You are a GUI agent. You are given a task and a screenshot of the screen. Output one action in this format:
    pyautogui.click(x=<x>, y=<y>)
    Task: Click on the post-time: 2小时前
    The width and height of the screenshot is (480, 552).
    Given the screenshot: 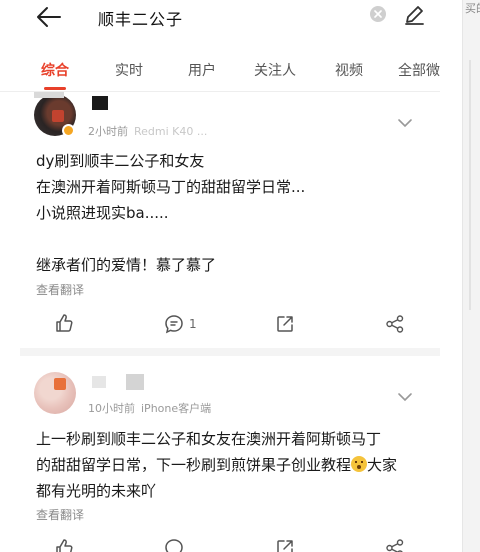 What is the action you would take?
    pyautogui.click(x=108, y=131)
    